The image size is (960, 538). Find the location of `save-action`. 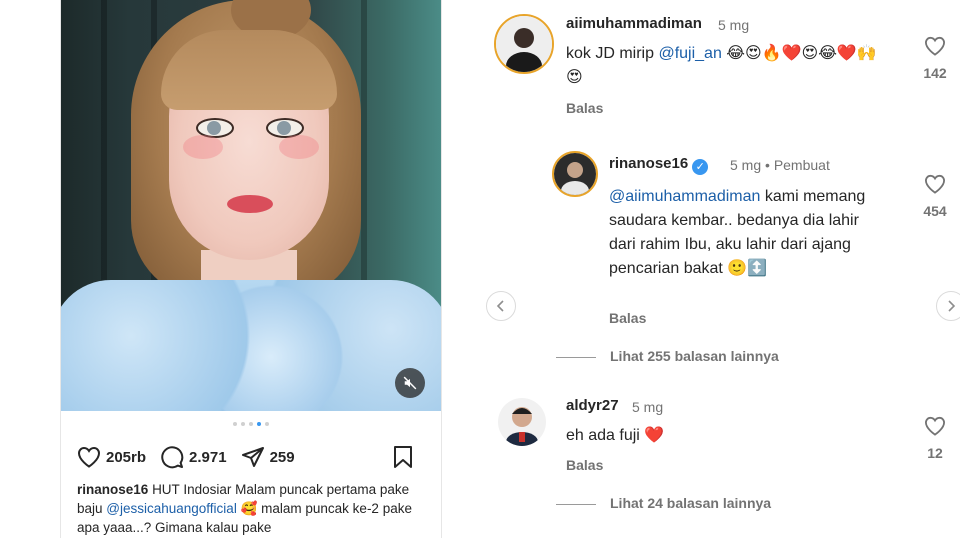

save-action is located at coordinates (403, 457).